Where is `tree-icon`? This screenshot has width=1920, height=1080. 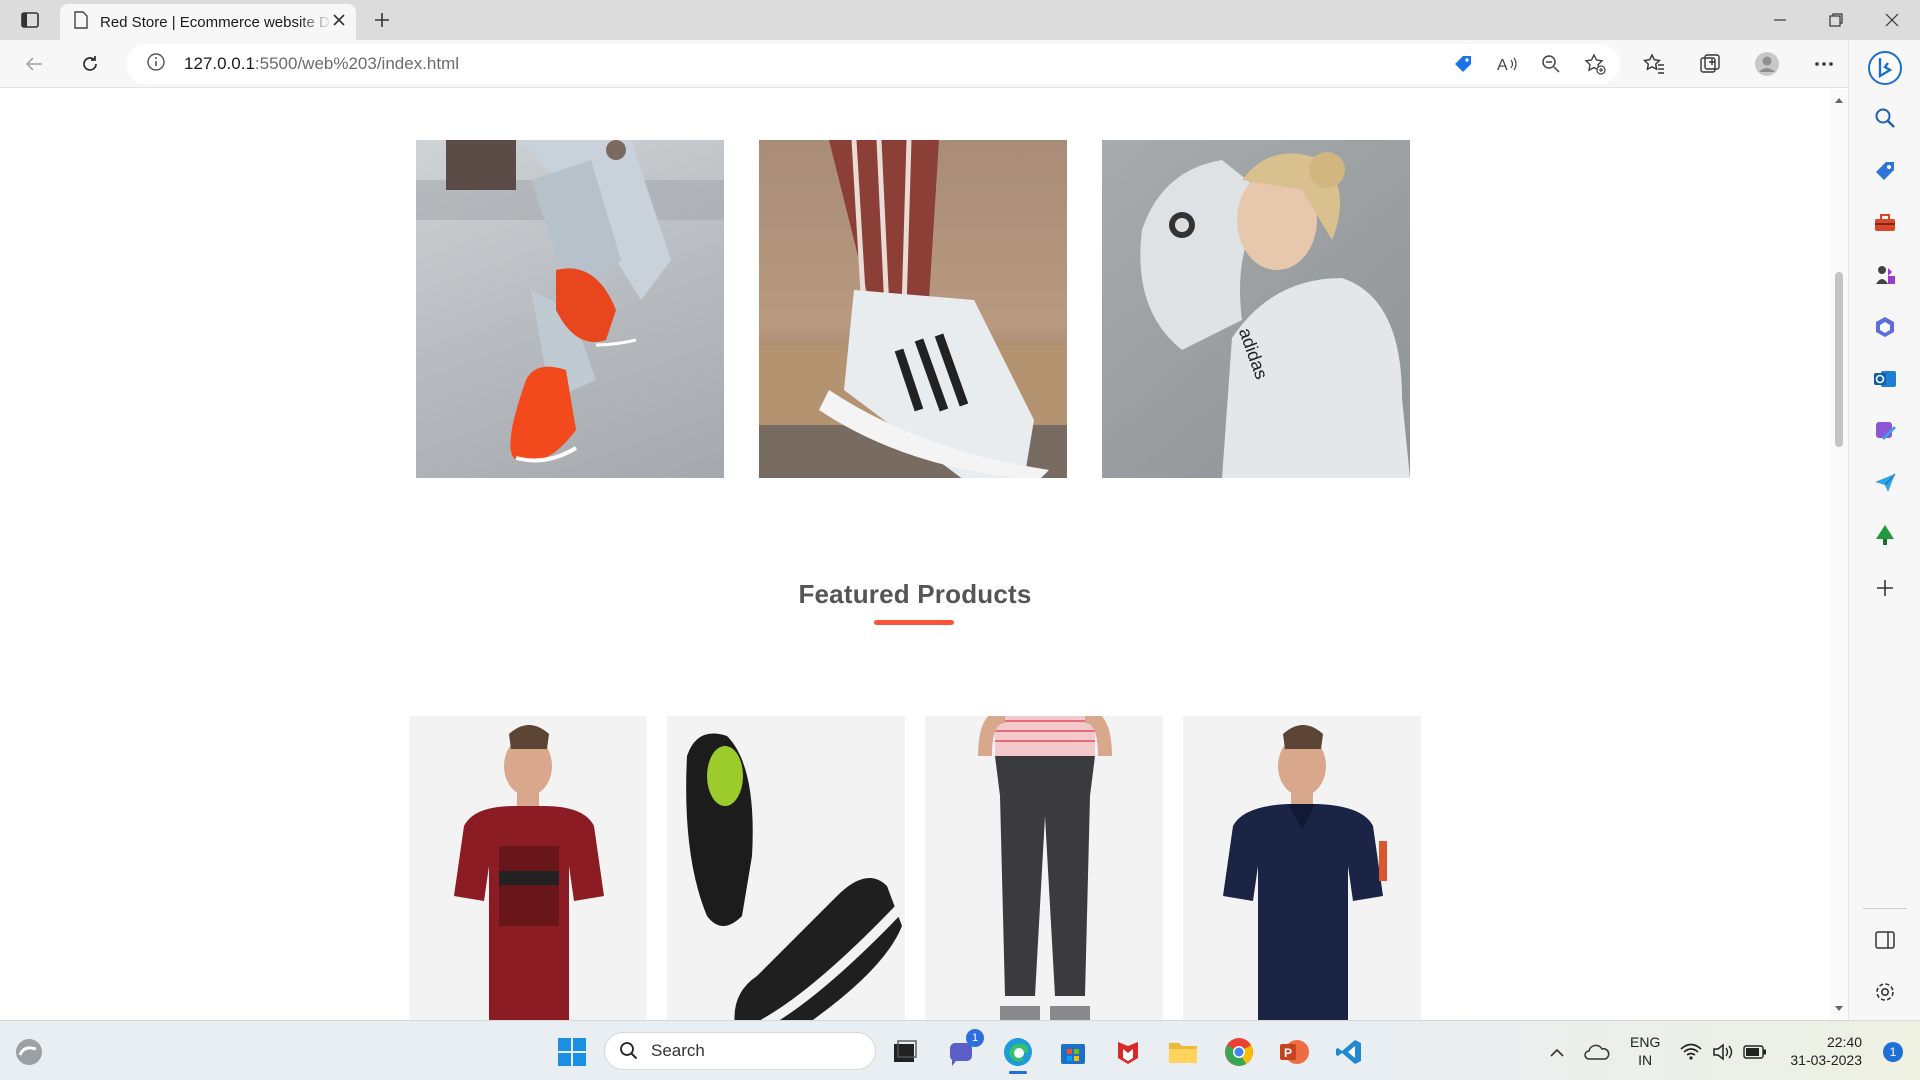 tree-icon is located at coordinates (1885, 535).